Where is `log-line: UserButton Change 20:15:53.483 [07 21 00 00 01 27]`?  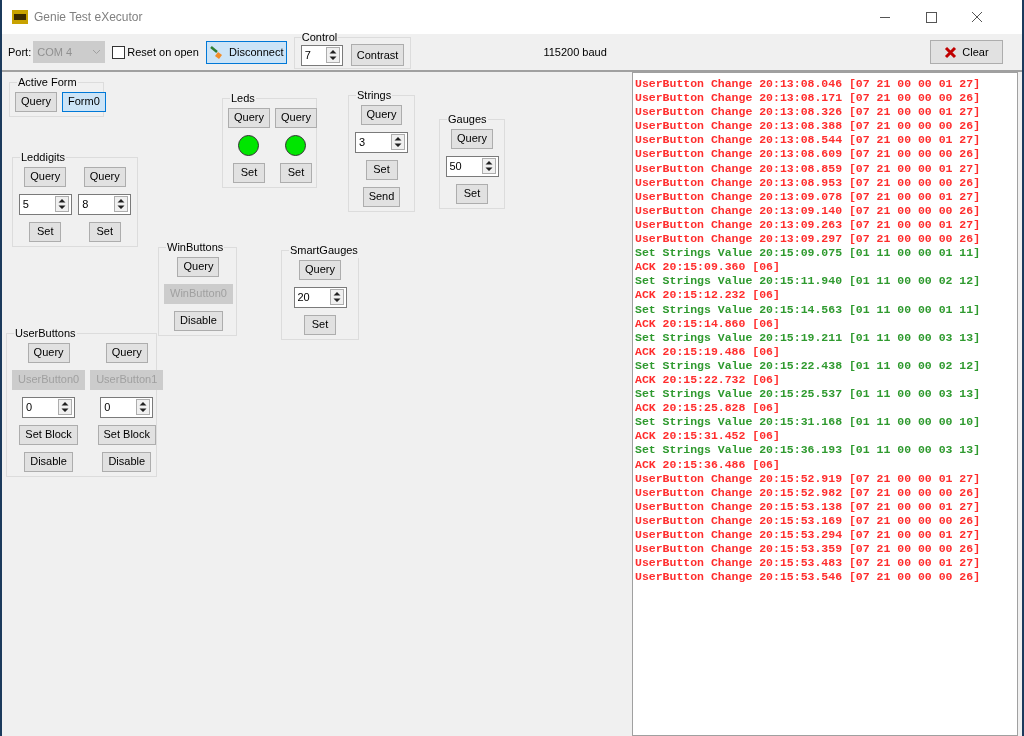 log-line: UserButton Change 20:15:53.483 [07 21 00 00 01 27] is located at coordinates (808, 563).